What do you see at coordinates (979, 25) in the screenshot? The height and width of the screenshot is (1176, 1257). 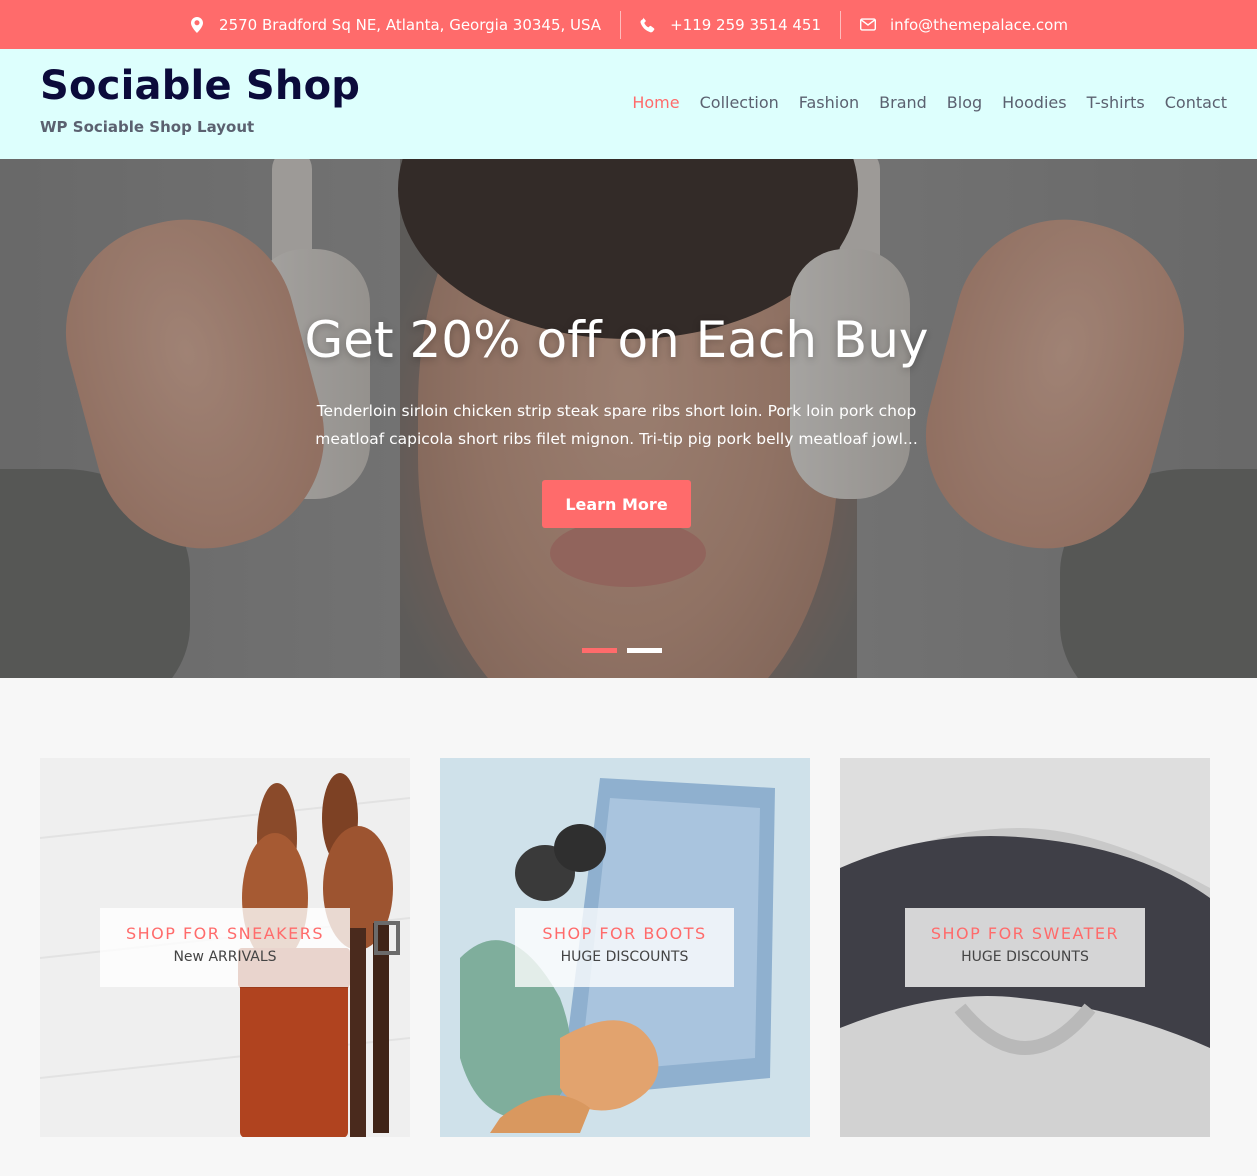 I see `email-text: info@themepalace.com` at bounding box center [979, 25].